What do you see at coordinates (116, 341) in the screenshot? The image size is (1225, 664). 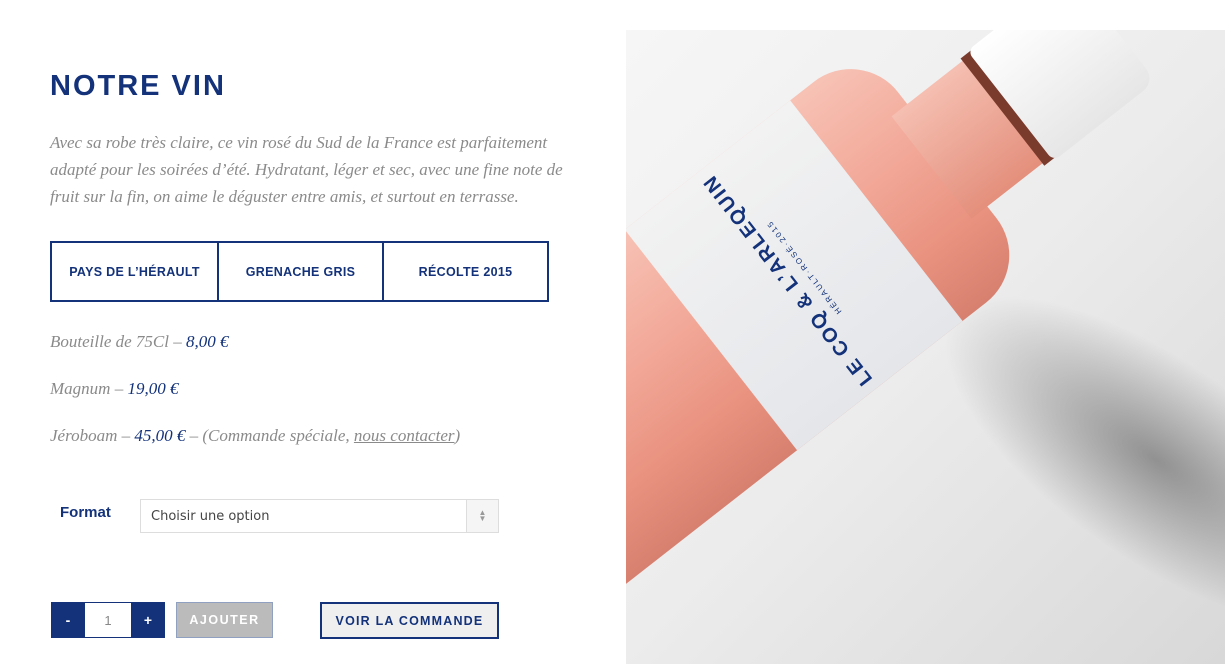 I see `price-label: Bouteille de 75Cl –` at bounding box center [116, 341].